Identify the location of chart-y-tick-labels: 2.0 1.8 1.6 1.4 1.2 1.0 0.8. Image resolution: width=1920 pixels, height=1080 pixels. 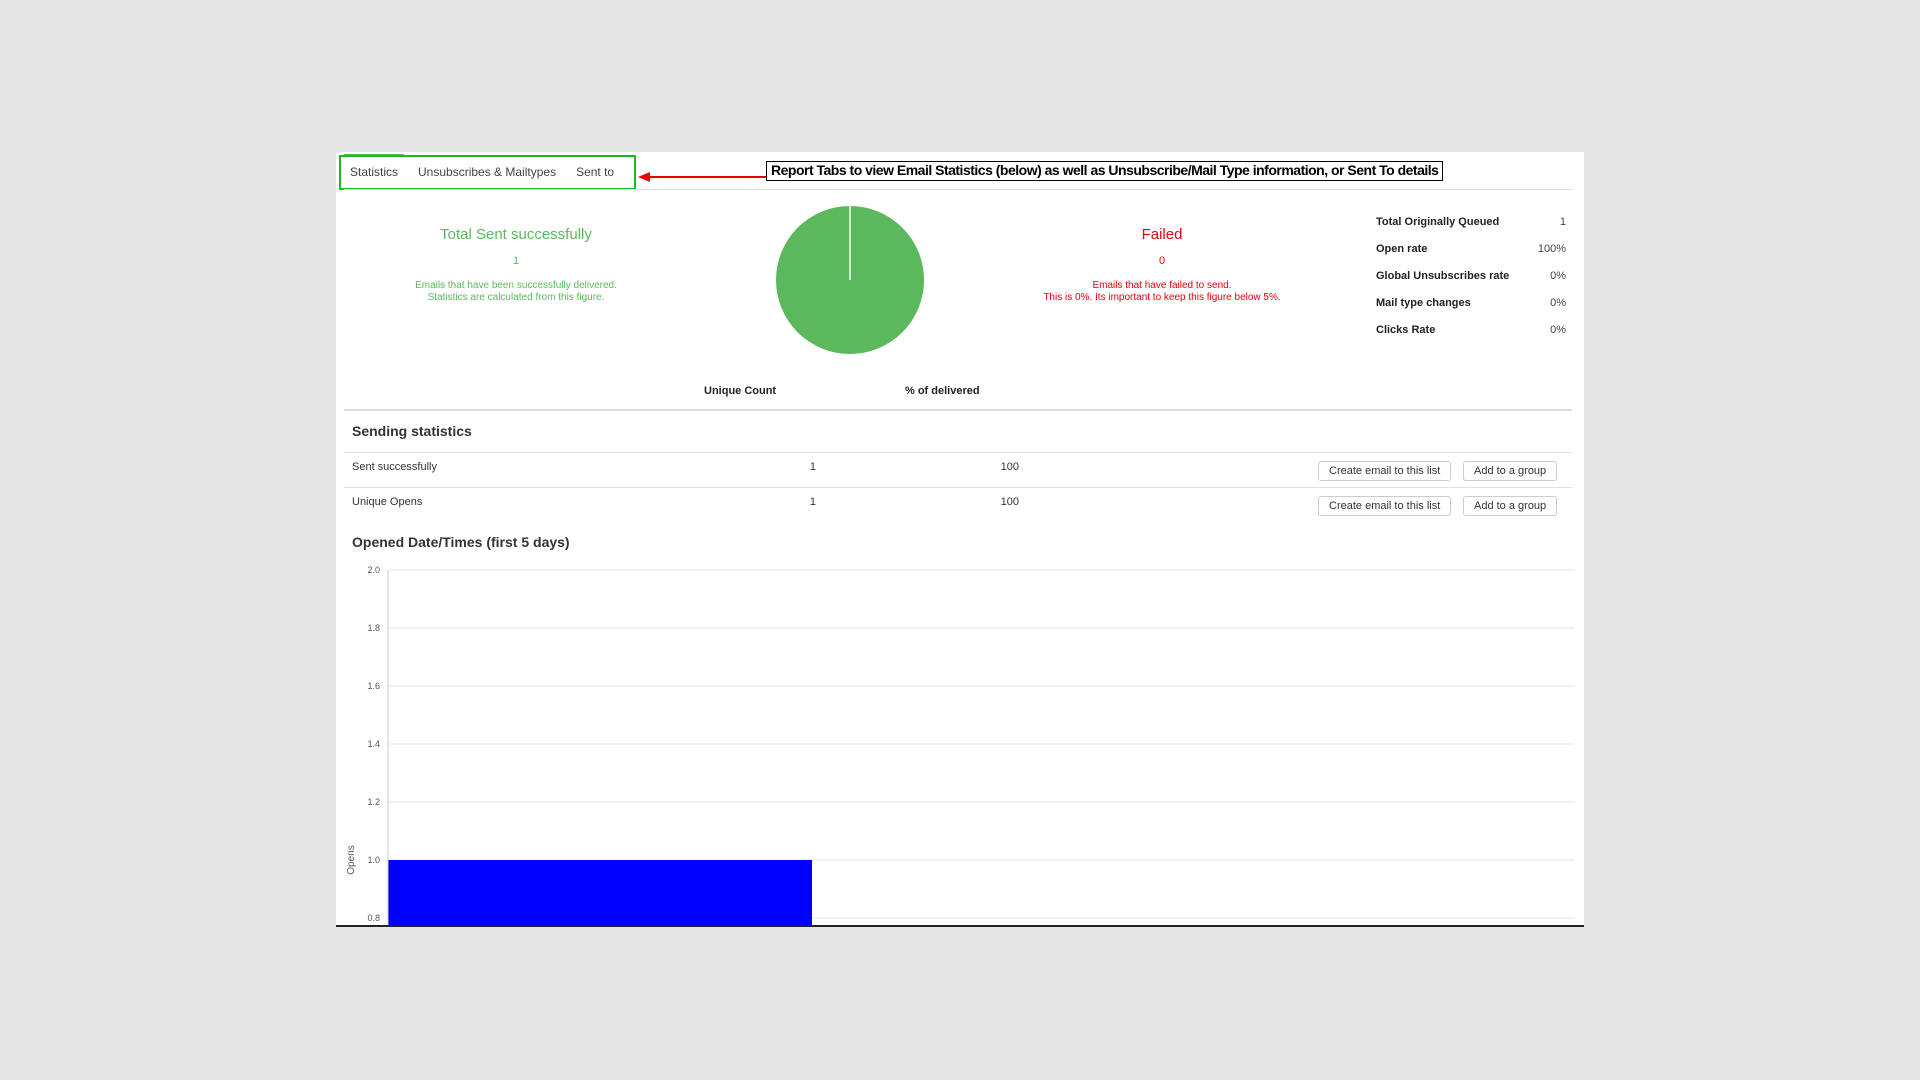
(373, 744).